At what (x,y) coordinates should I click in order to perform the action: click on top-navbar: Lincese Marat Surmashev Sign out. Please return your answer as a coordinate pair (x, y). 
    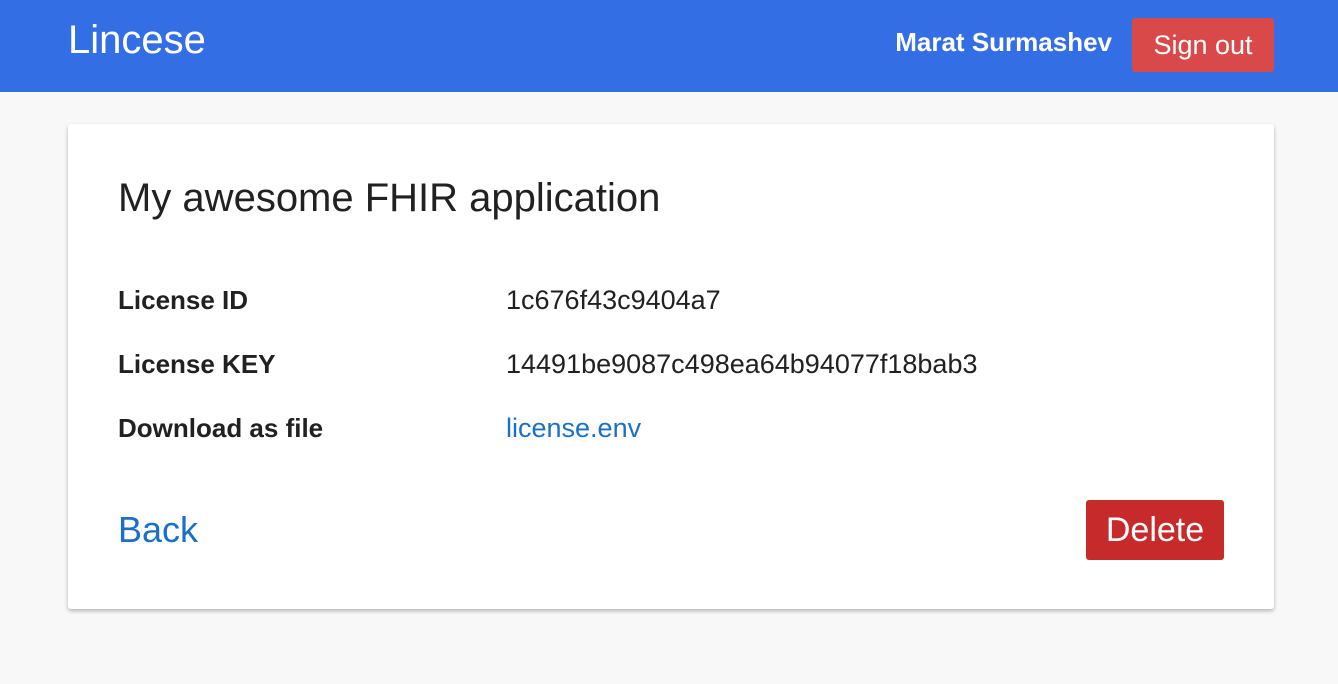
    Looking at the image, I should click on (669, 46).